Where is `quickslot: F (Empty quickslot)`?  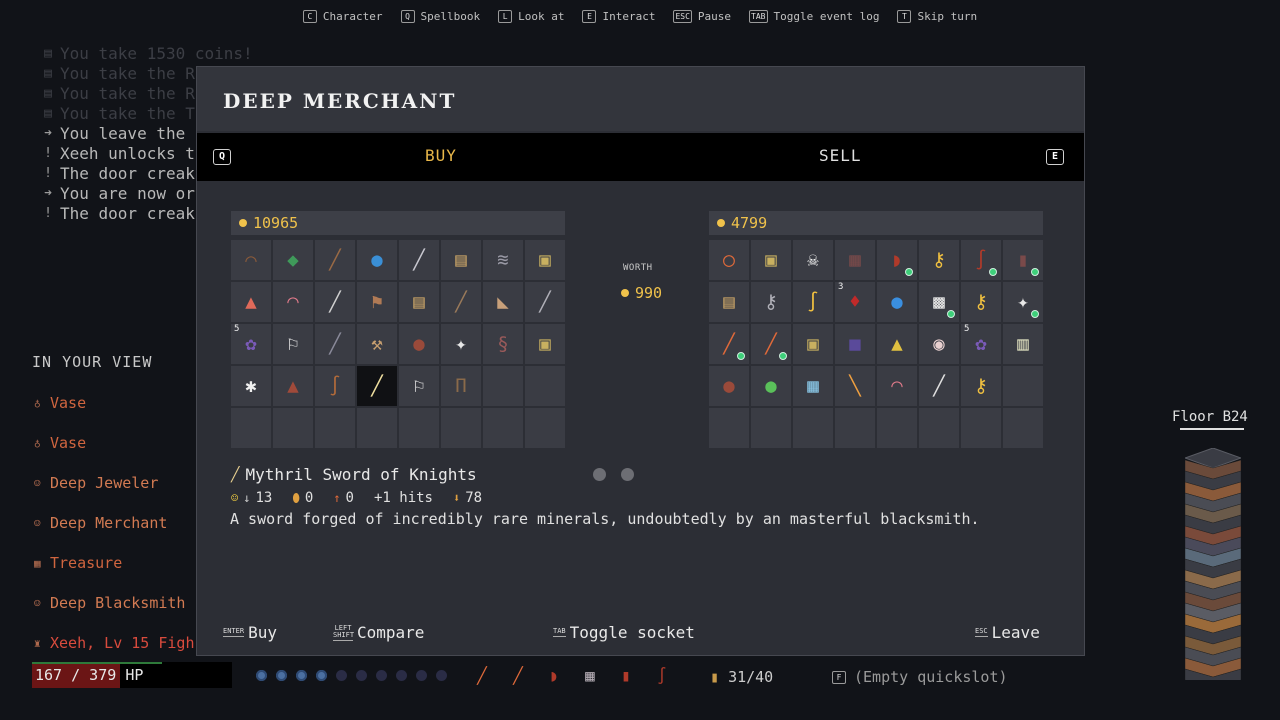 quickslot: F (Empty quickslot) is located at coordinates (920, 677).